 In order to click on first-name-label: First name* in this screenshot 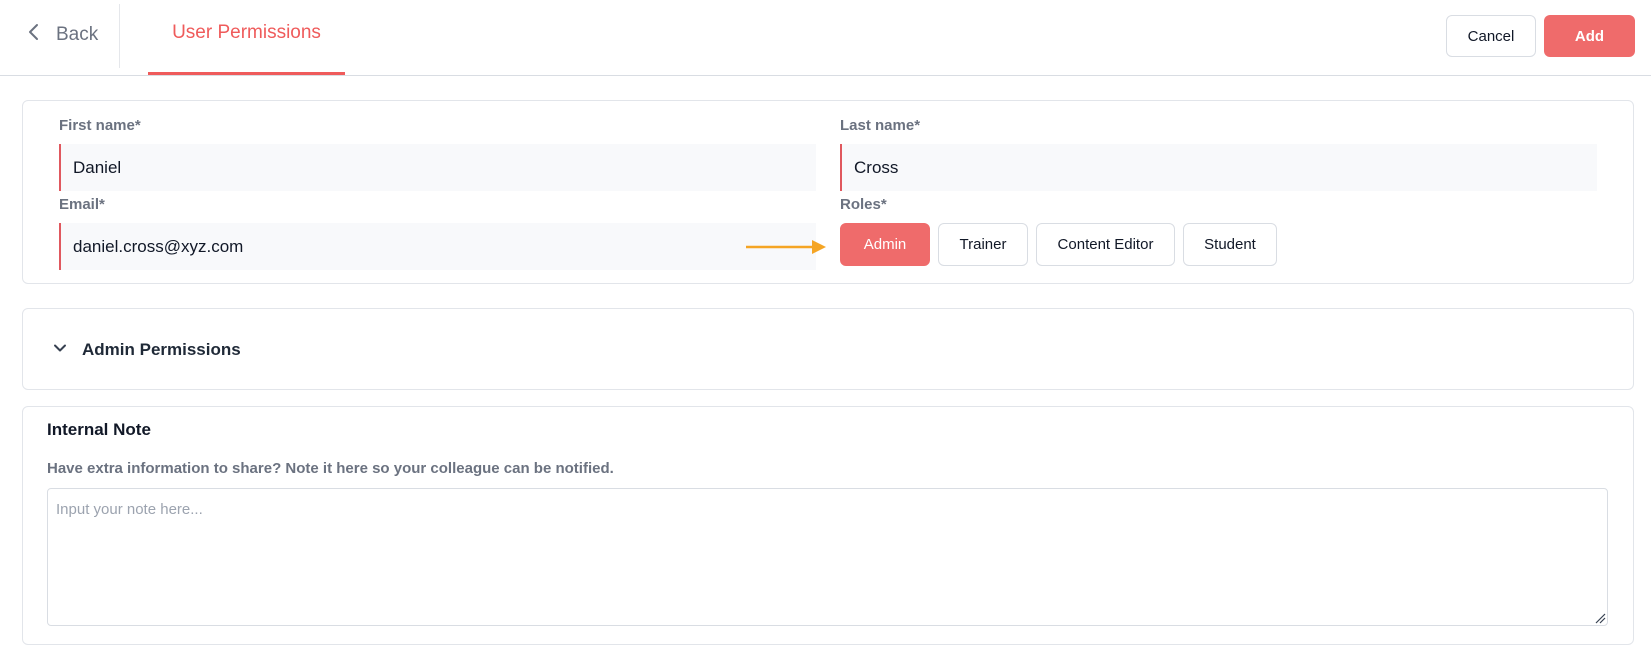, I will do `click(100, 125)`.